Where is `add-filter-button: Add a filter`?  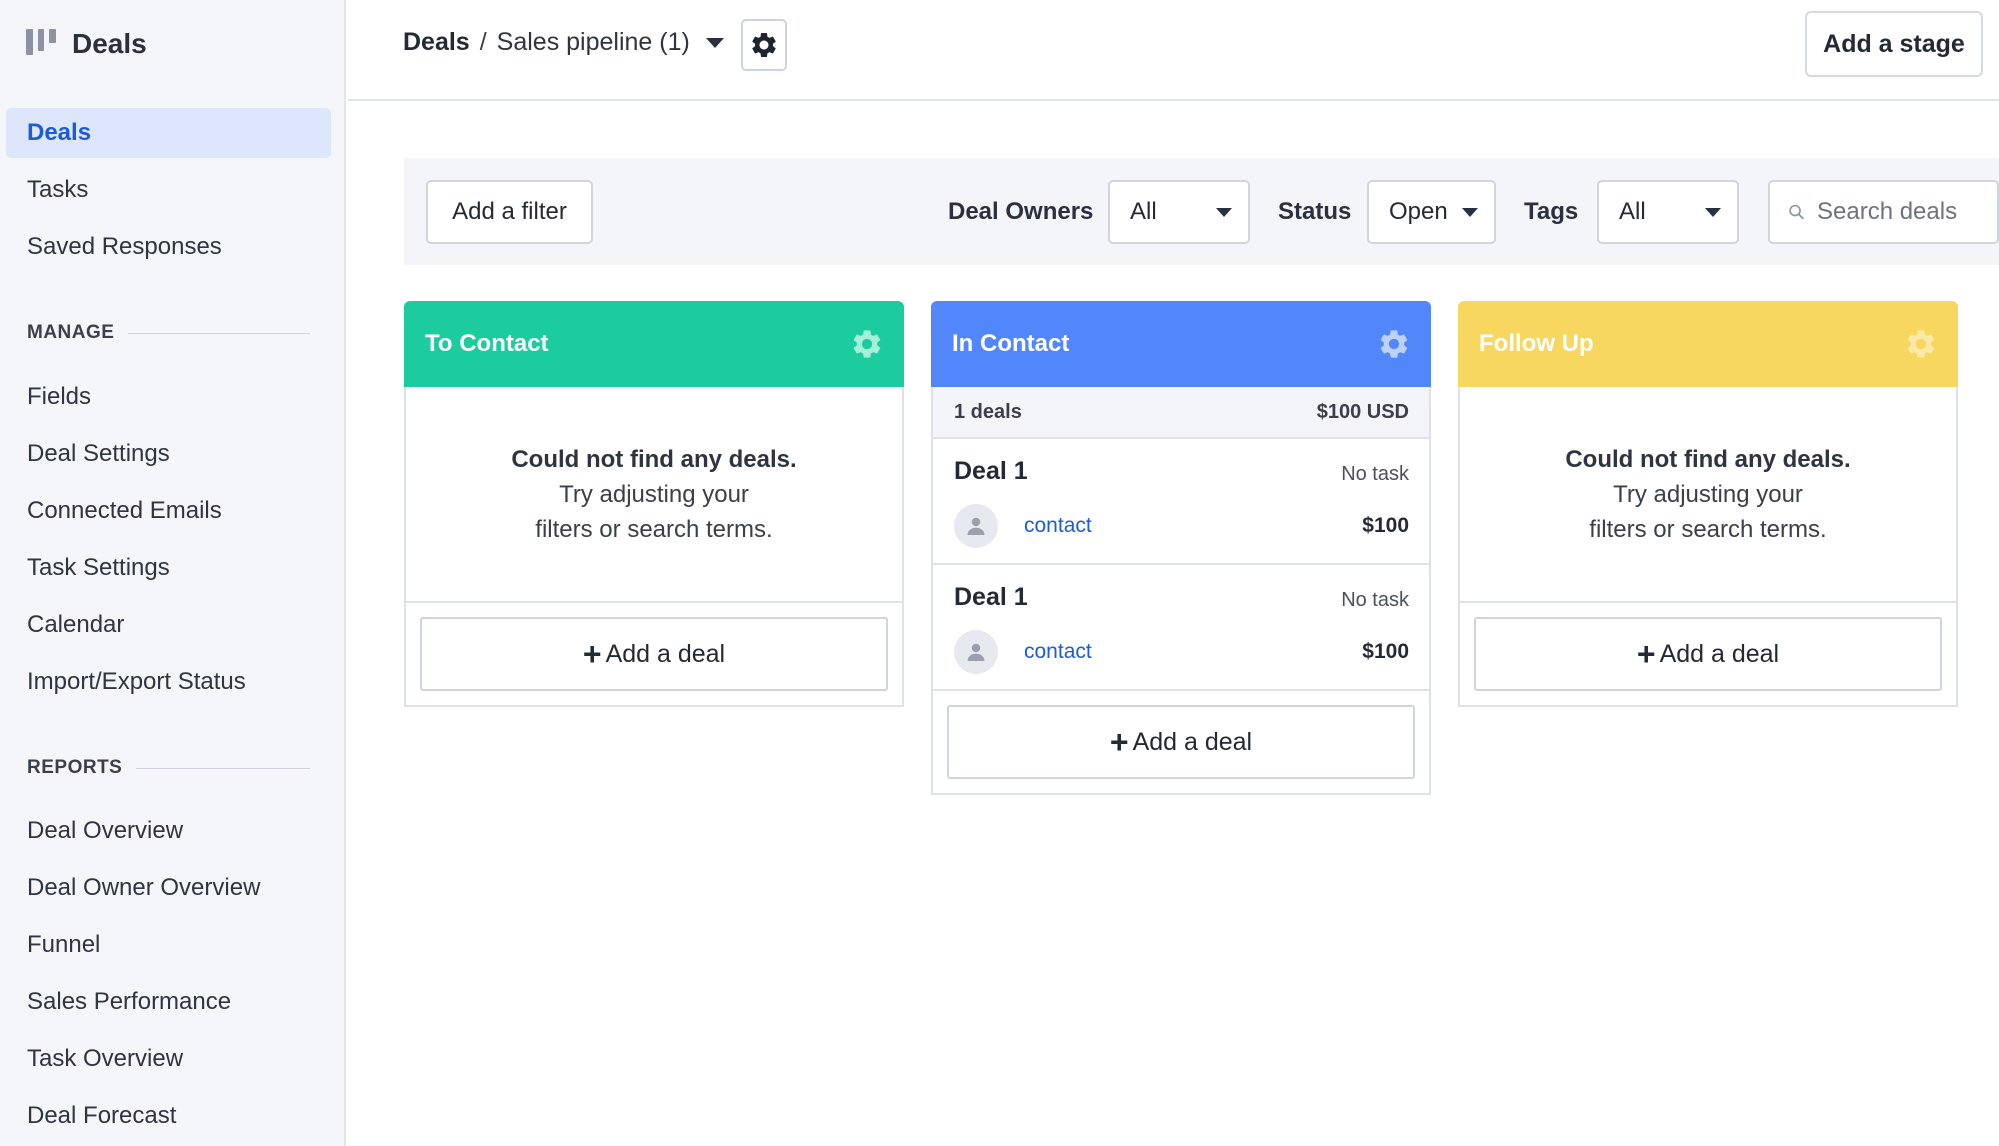 add-filter-button: Add a filter is located at coordinates (509, 212).